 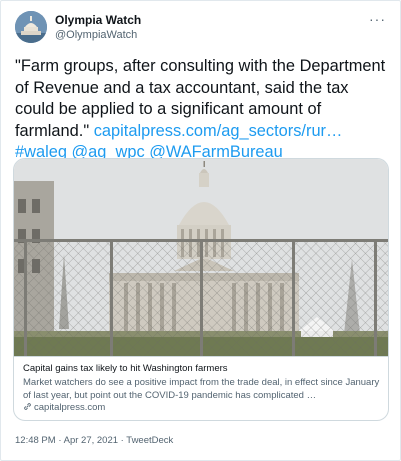 What do you see at coordinates (91, 440) in the screenshot?
I see `tweet-date: Apr 27, 2021` at bounding box center [91, 440].